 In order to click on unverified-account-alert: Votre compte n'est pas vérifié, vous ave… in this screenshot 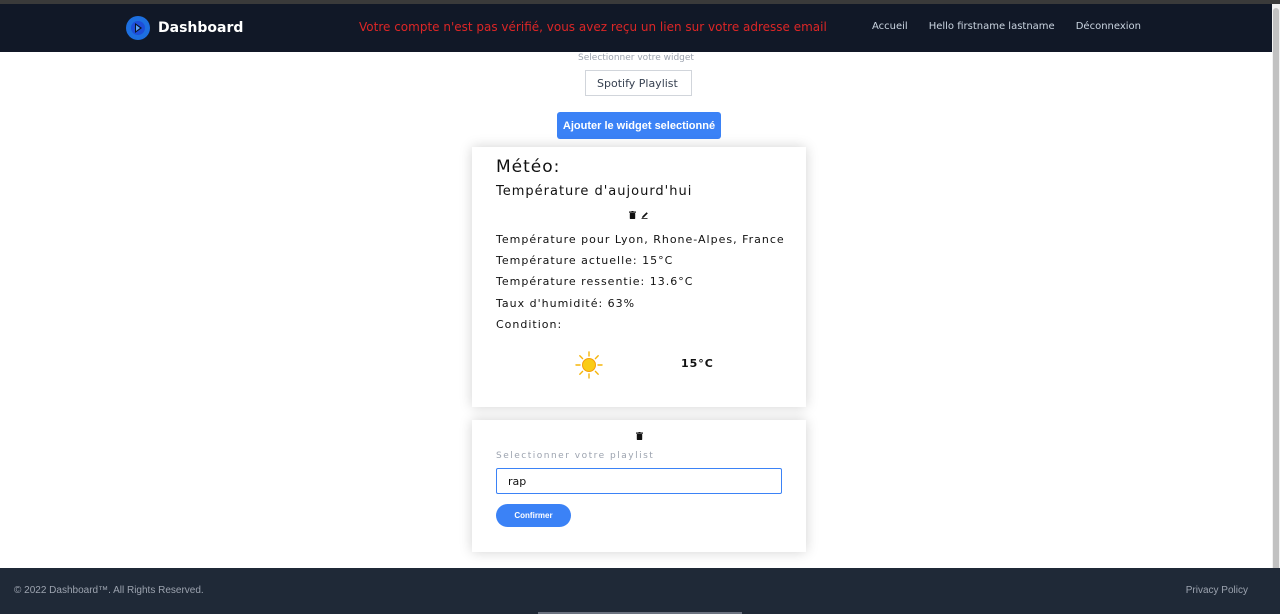, I will do `click(593, 27)`.